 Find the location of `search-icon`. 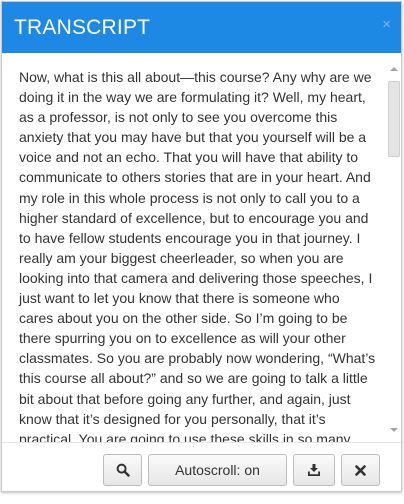

search-icon is located at coordinates (123, 470).